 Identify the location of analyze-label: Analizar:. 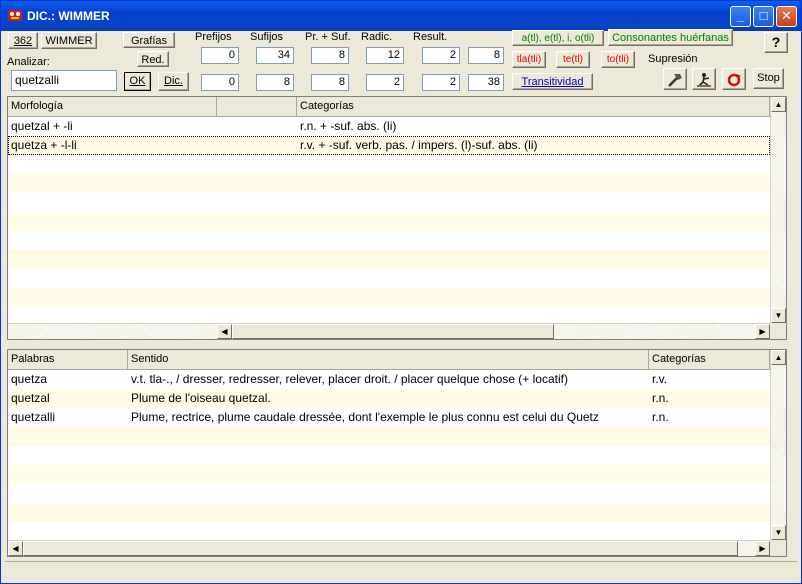
(28, 62).